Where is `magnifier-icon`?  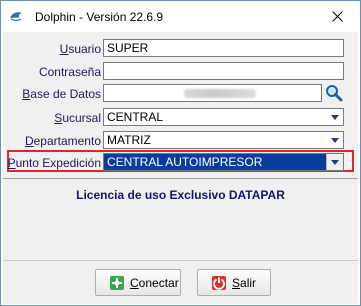
magnifier-icon is located at coordinates (334, 93).